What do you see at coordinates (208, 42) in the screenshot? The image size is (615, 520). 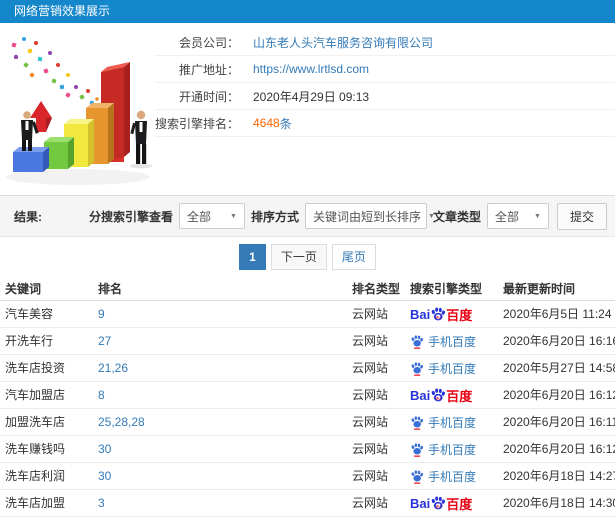 I see `member-company-label: 会员公司：` at bounding box center [208, 42].